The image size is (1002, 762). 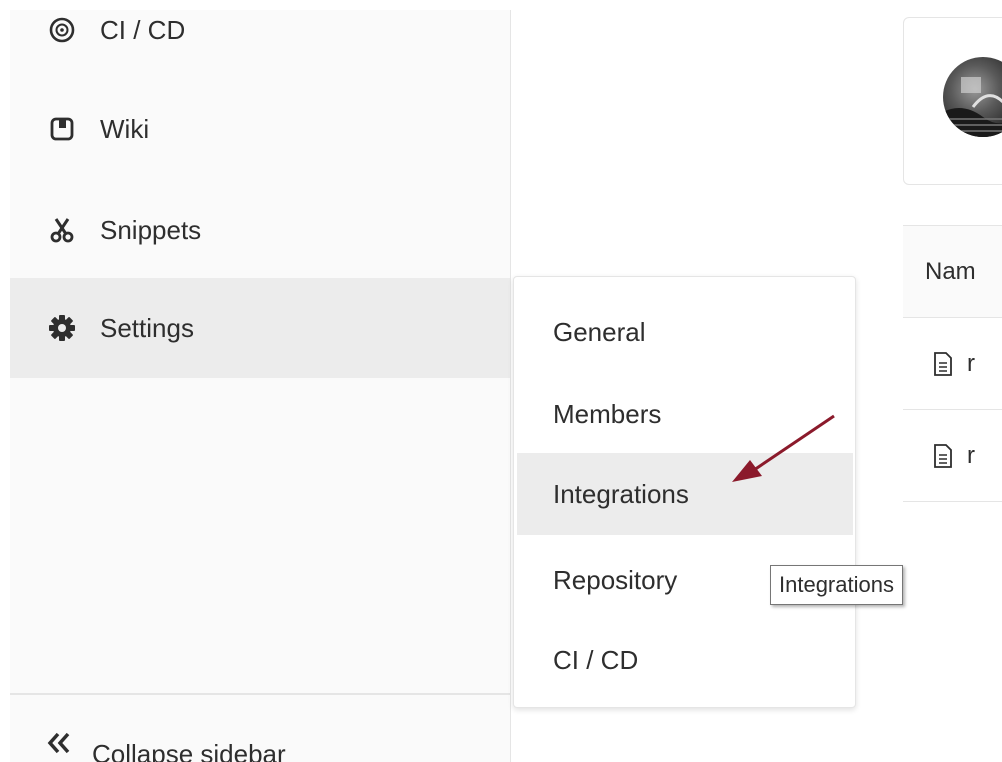 I want to click on flyout-item-general: General, so click(x=685, y=332).